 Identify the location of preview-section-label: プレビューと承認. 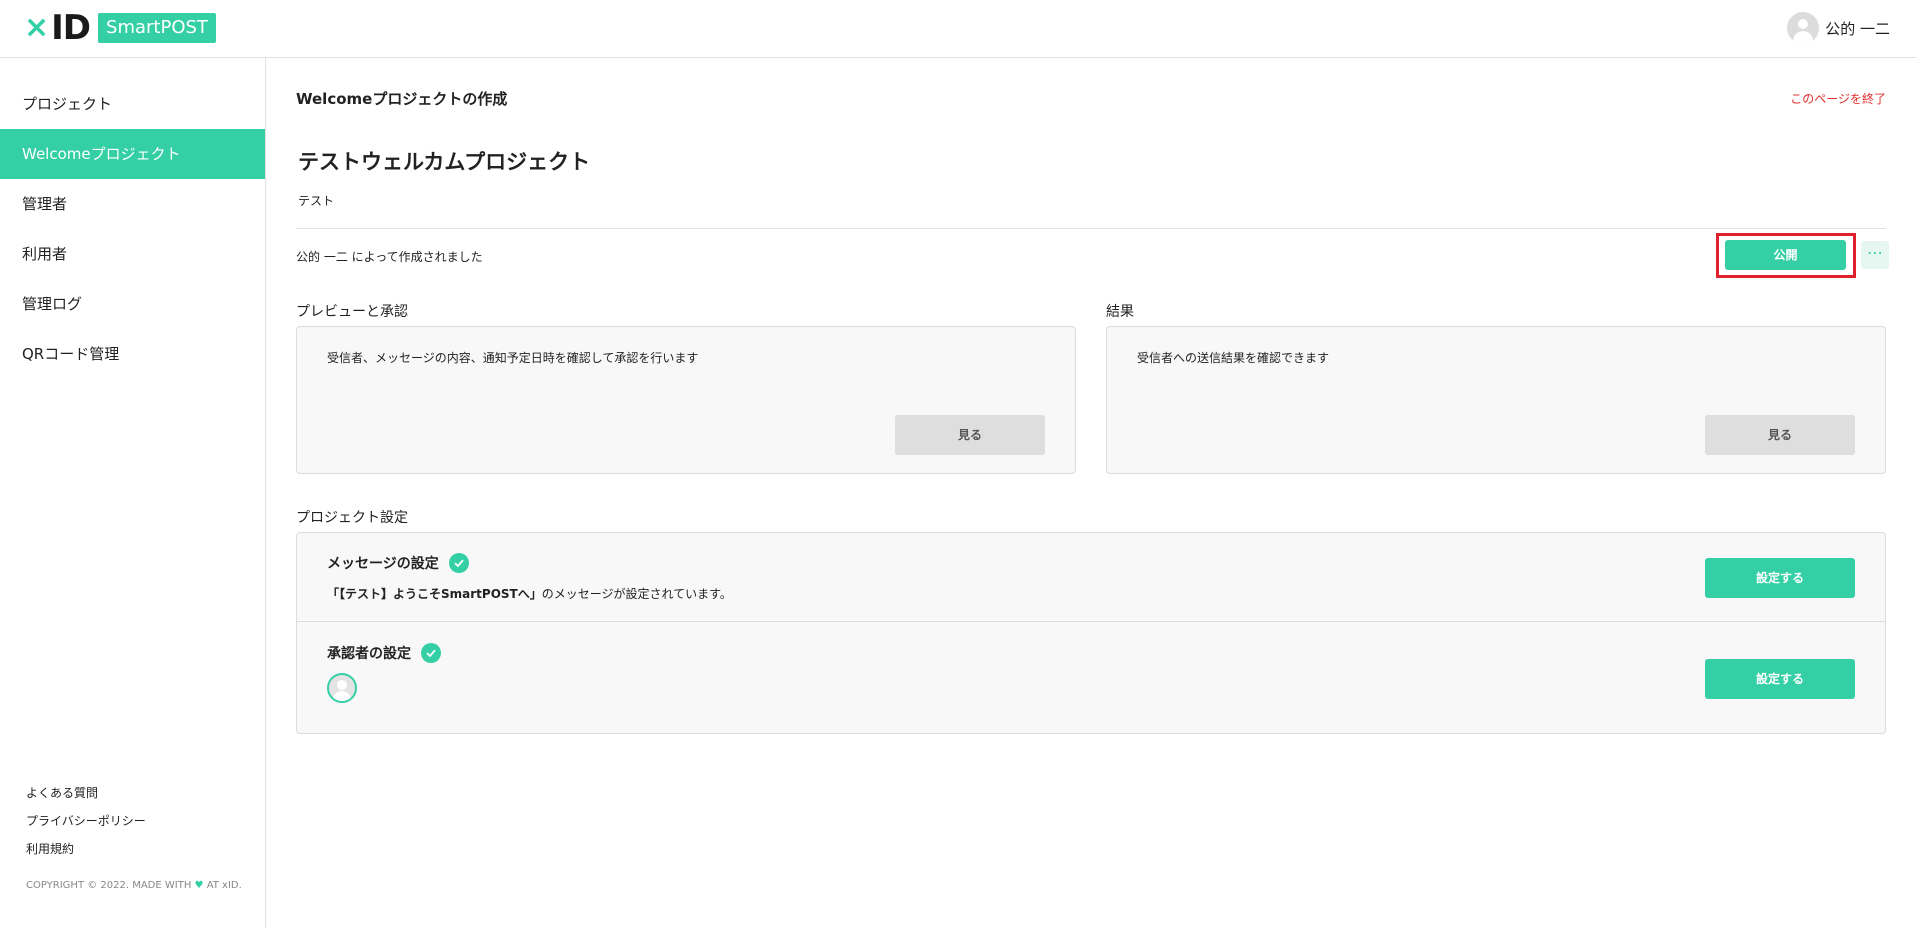
(352, 312).